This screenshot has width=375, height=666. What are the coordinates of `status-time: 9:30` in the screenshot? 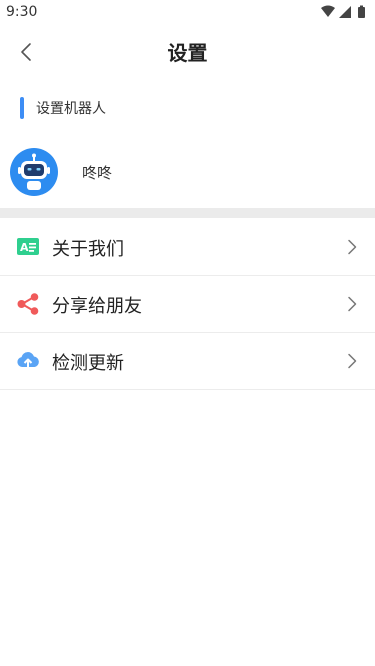 It's located at (22, 12).